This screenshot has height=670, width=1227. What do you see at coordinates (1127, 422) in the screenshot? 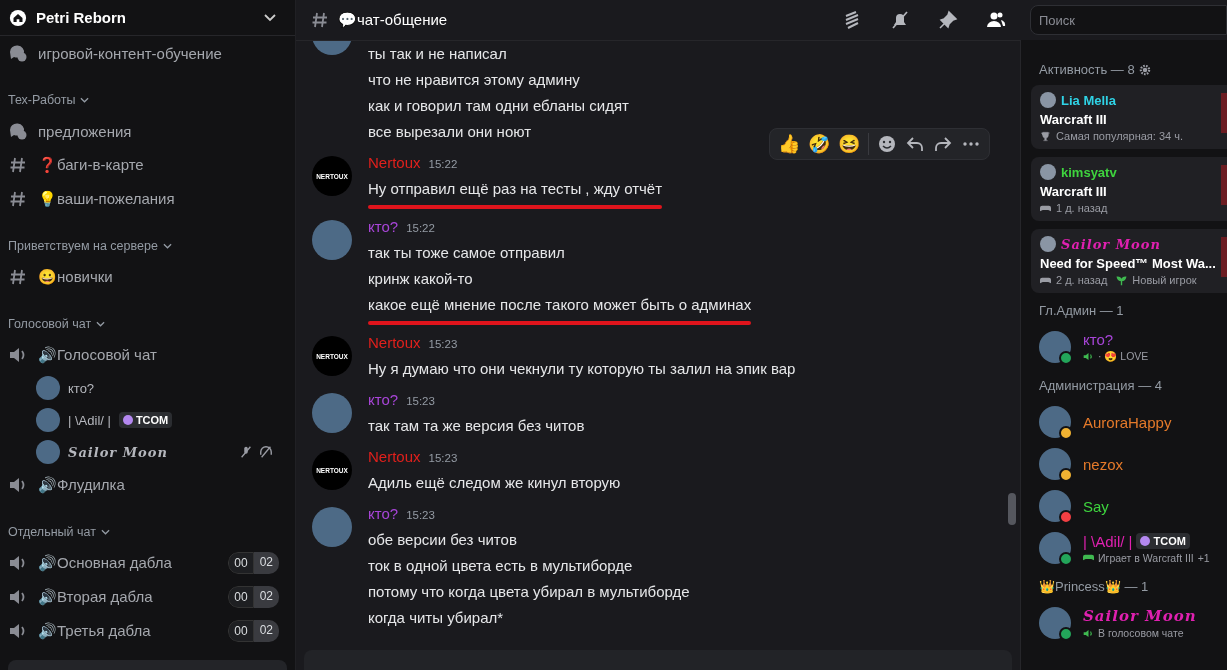
I see `member-name: AuroraHappy` at bounding box center [1127, 422].